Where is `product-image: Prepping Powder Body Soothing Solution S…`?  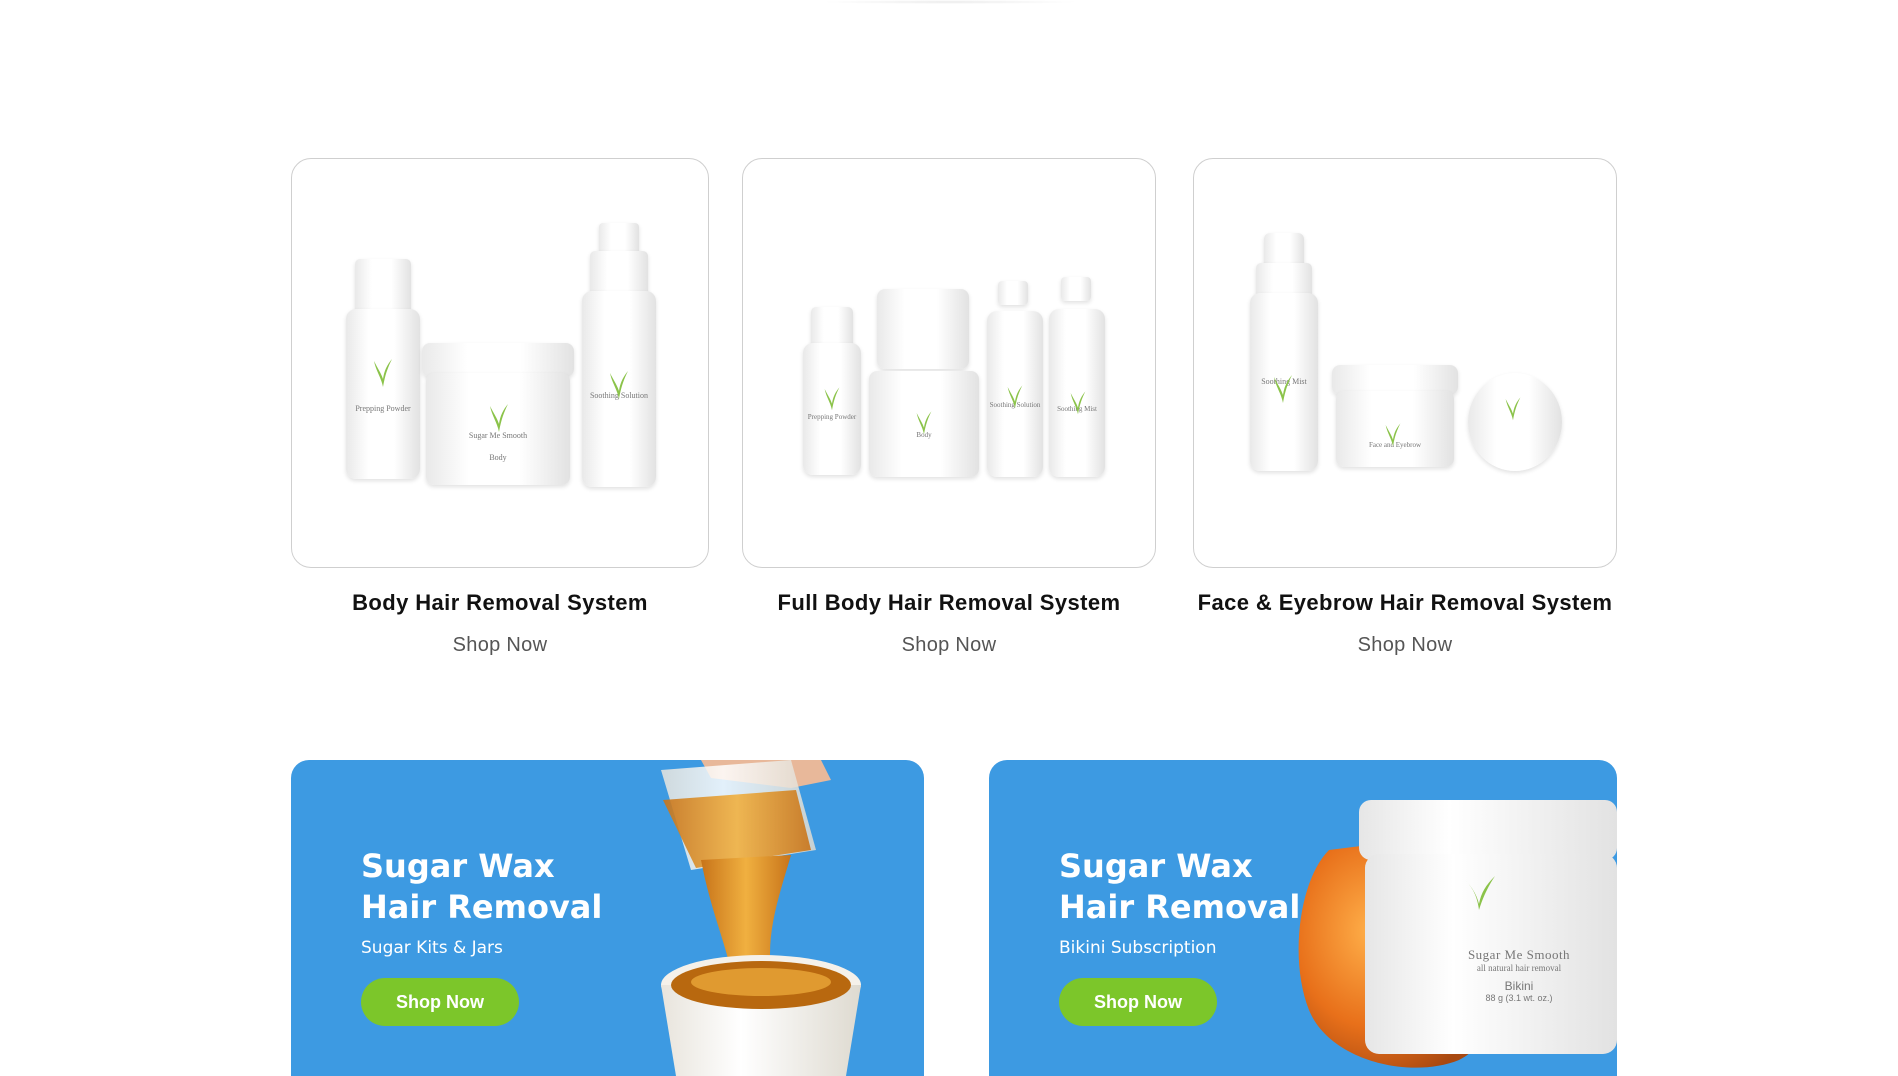
product-image: Prepping Powder Body Soothing Solution S… is located at coordinates (949, 363).